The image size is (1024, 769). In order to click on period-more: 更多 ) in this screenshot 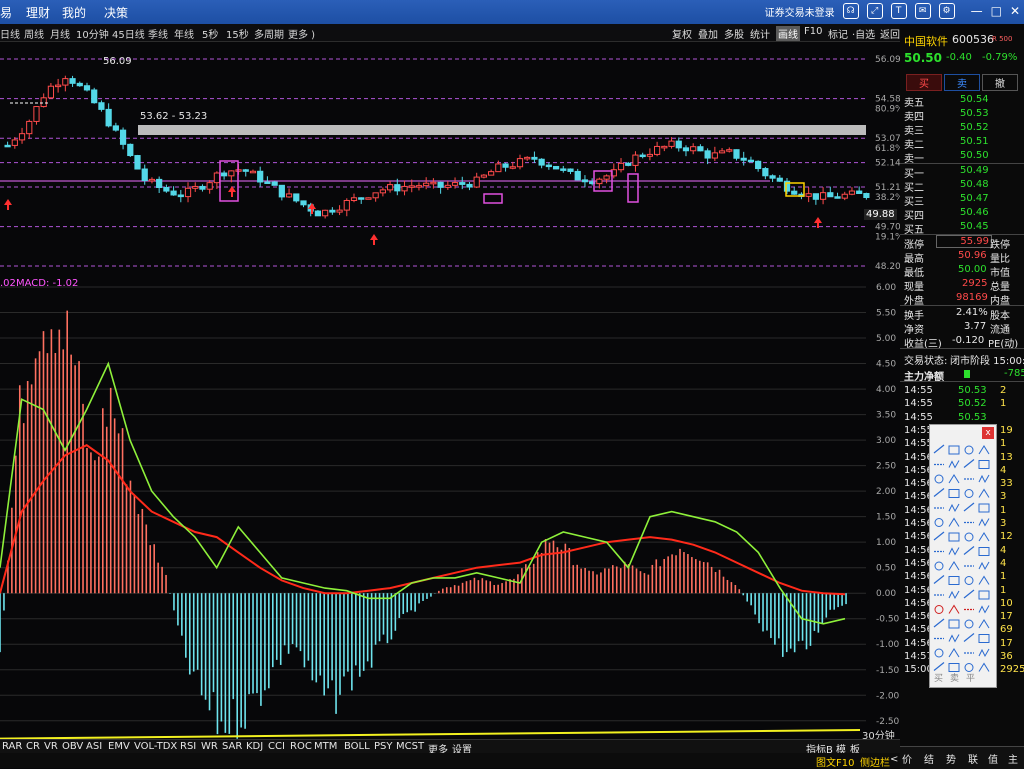, I will do `click(301, 33)`.